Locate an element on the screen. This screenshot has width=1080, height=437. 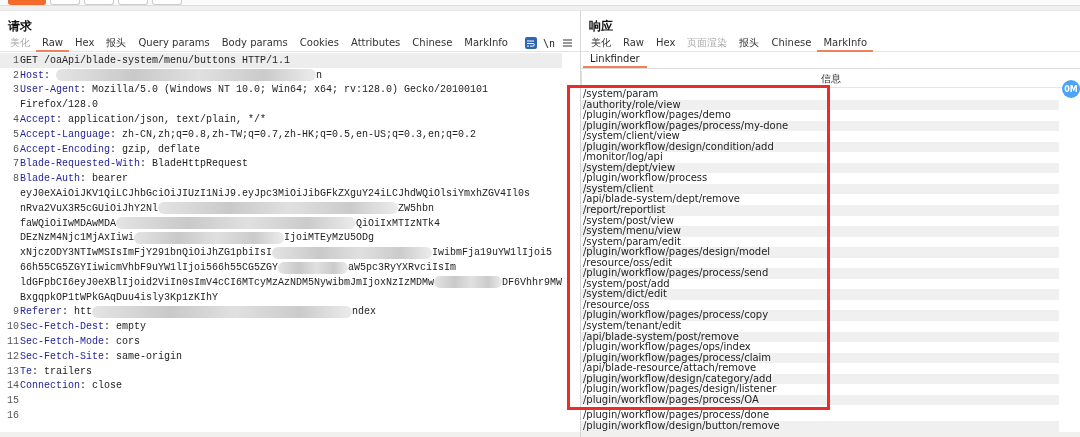
table-row: /system/dept/view is located at coordinates (820, 168).